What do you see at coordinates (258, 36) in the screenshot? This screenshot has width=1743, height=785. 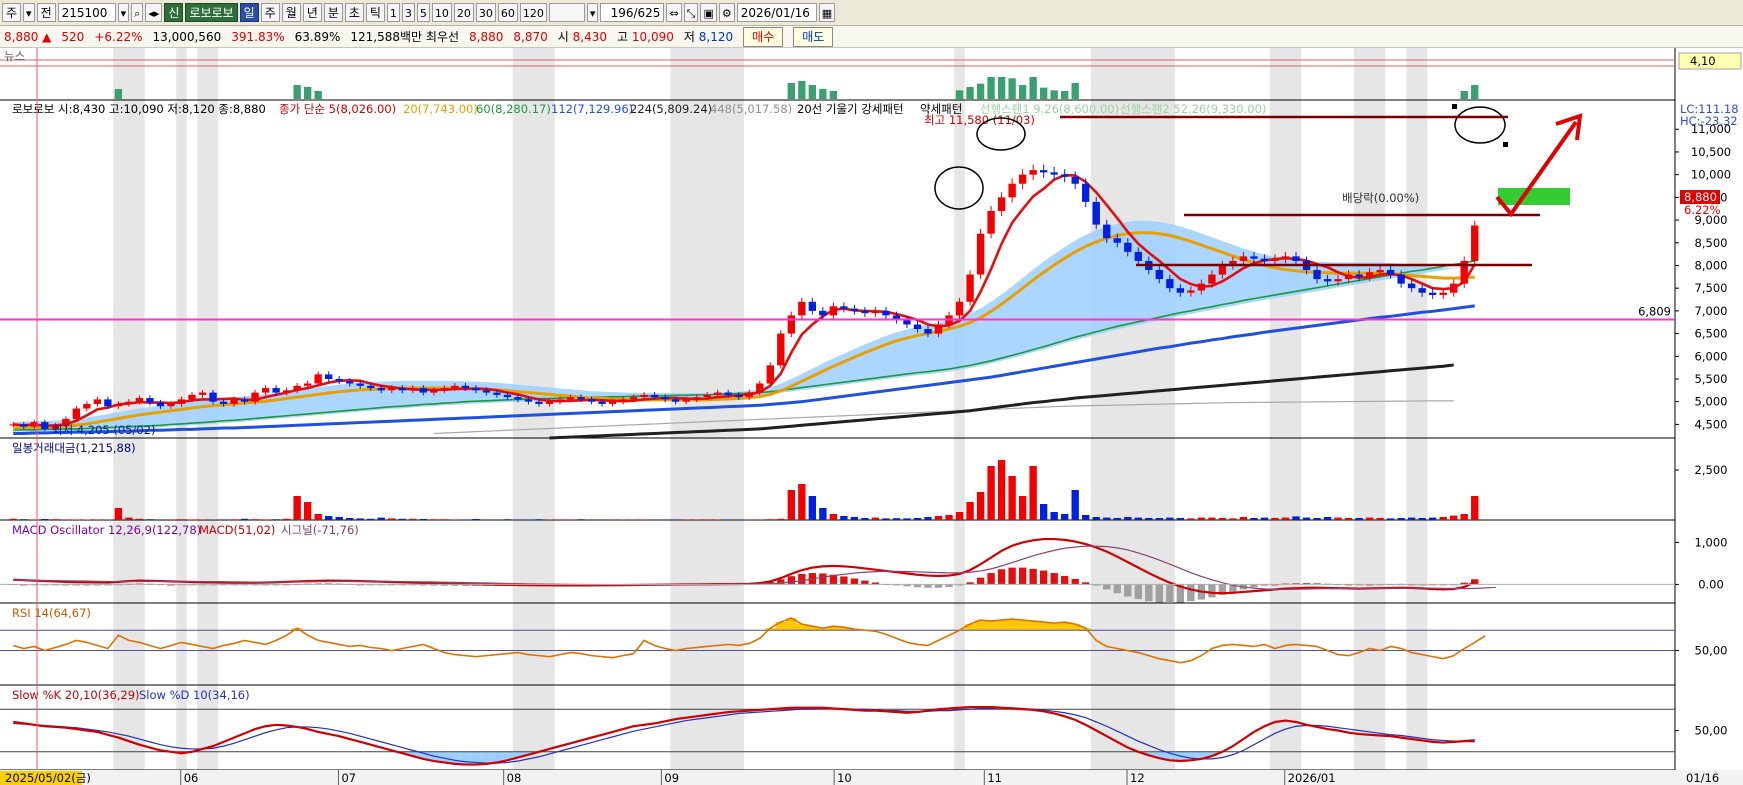 I see `volume-ratio: 391.83%` at bounding box center [258, 36].